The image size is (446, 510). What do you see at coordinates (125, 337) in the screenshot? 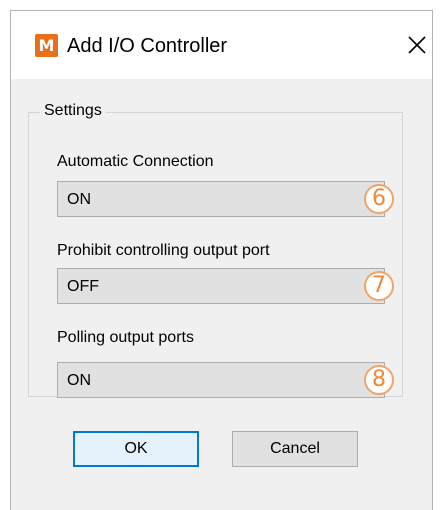
I see `polling-output-ports-label: Polling output ports` at bounding box center [125, 337].